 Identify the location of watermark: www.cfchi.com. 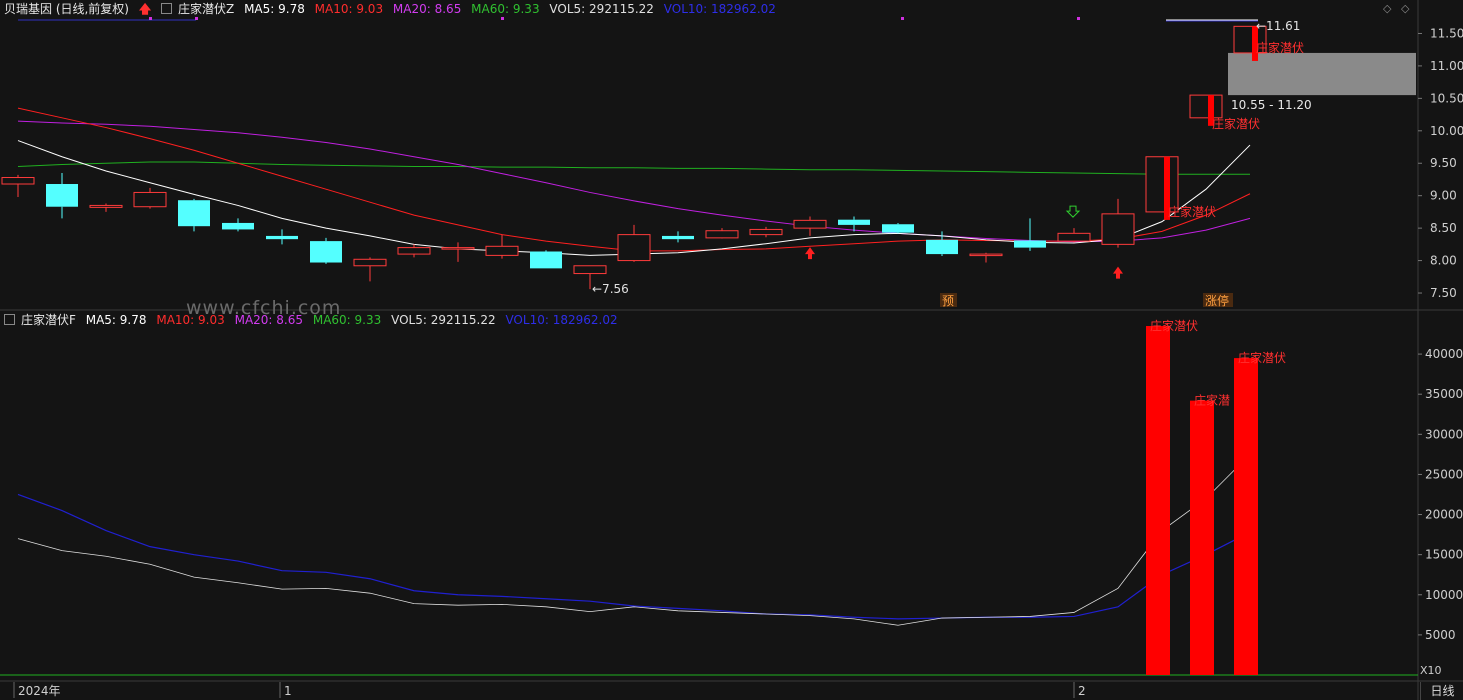
(264, 308).